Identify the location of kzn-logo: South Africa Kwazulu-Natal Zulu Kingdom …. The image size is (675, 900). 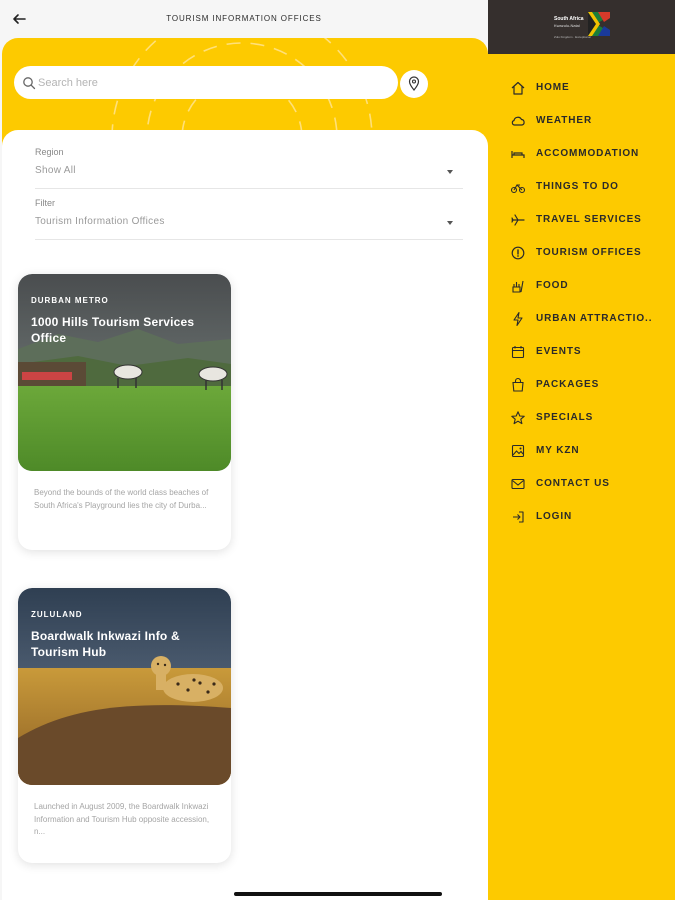
(582, 25).